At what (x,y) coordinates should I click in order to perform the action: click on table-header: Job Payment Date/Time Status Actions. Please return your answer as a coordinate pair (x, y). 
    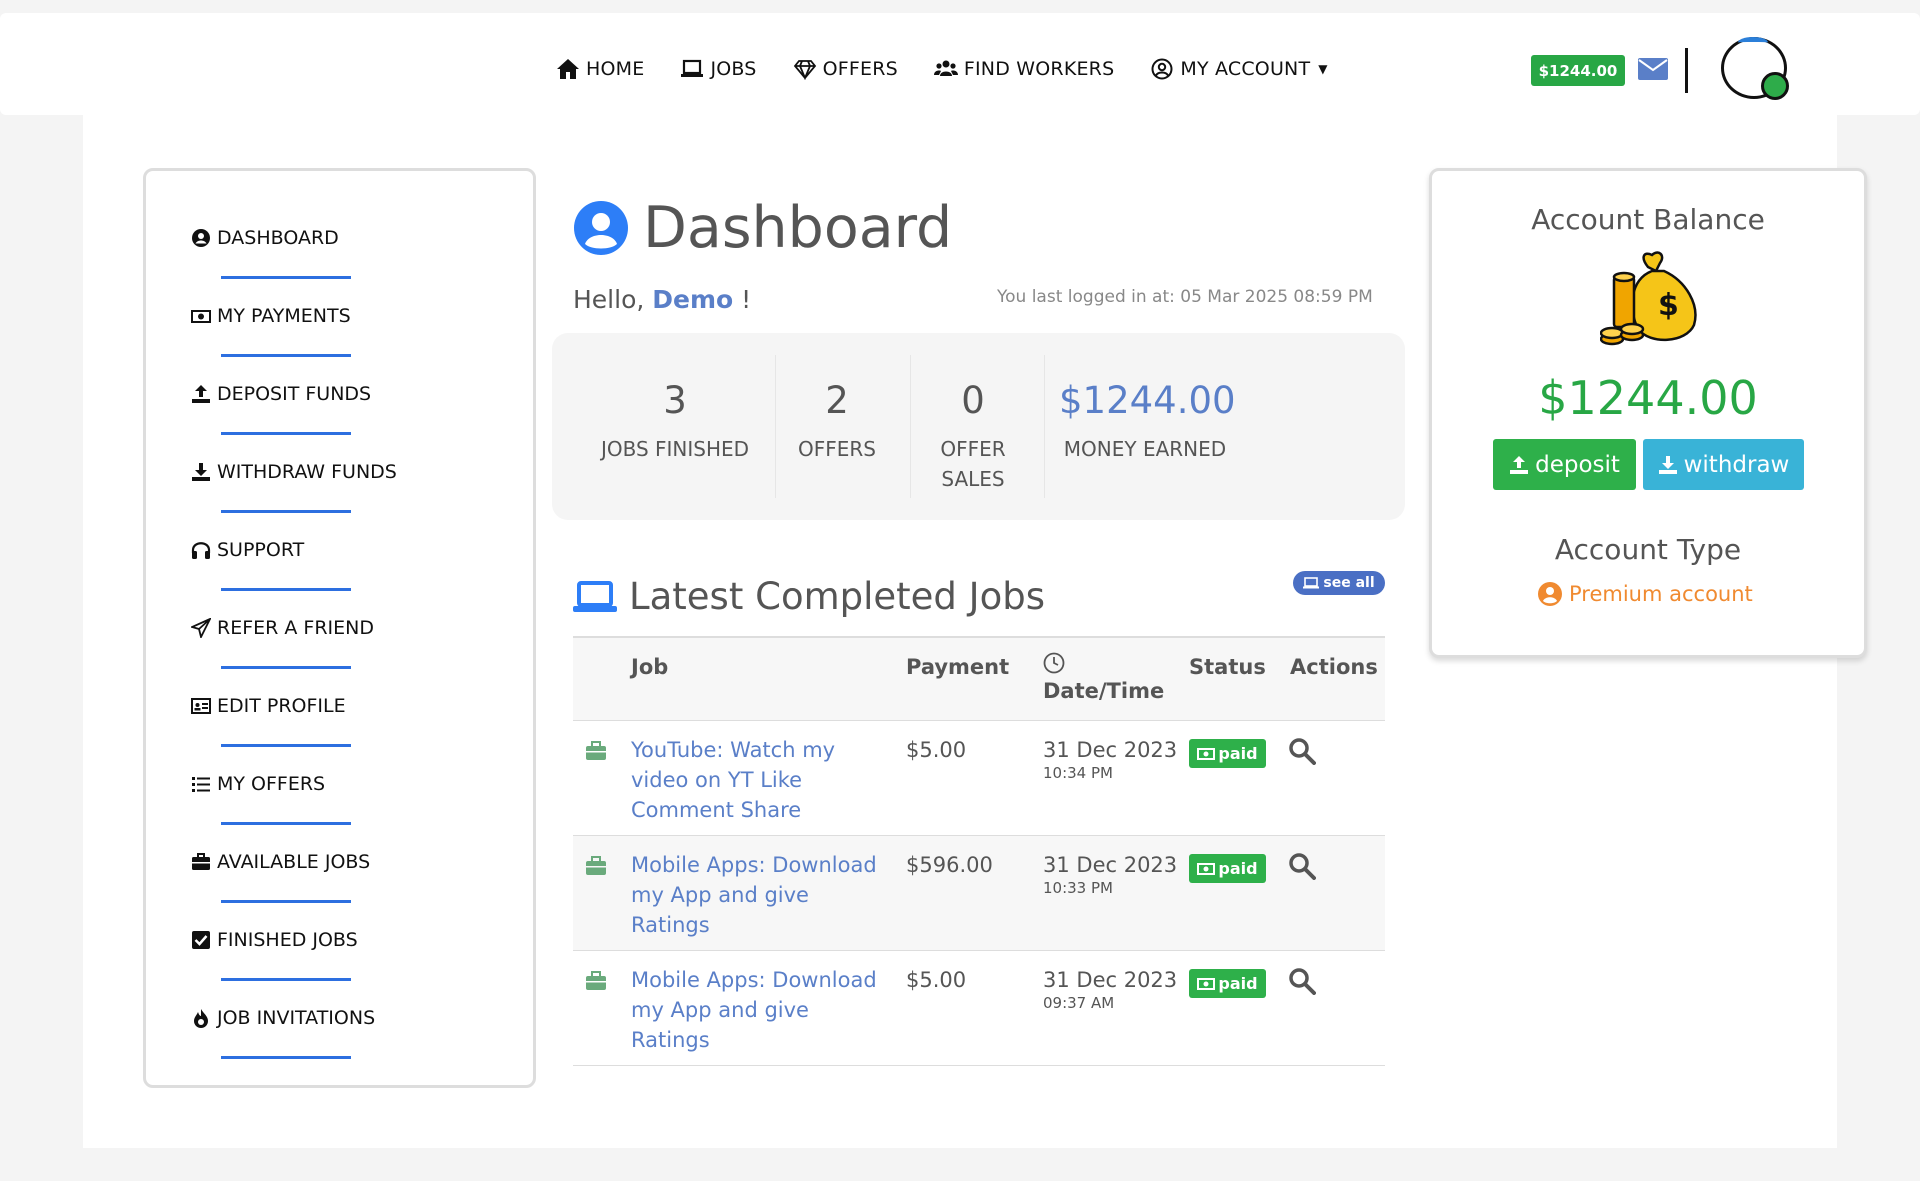
    Looking at the image, I should click on (979, 678).